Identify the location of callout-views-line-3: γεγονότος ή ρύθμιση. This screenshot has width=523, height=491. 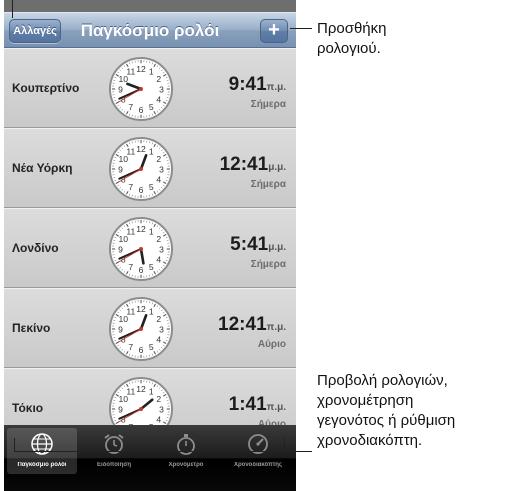
(386, 420).